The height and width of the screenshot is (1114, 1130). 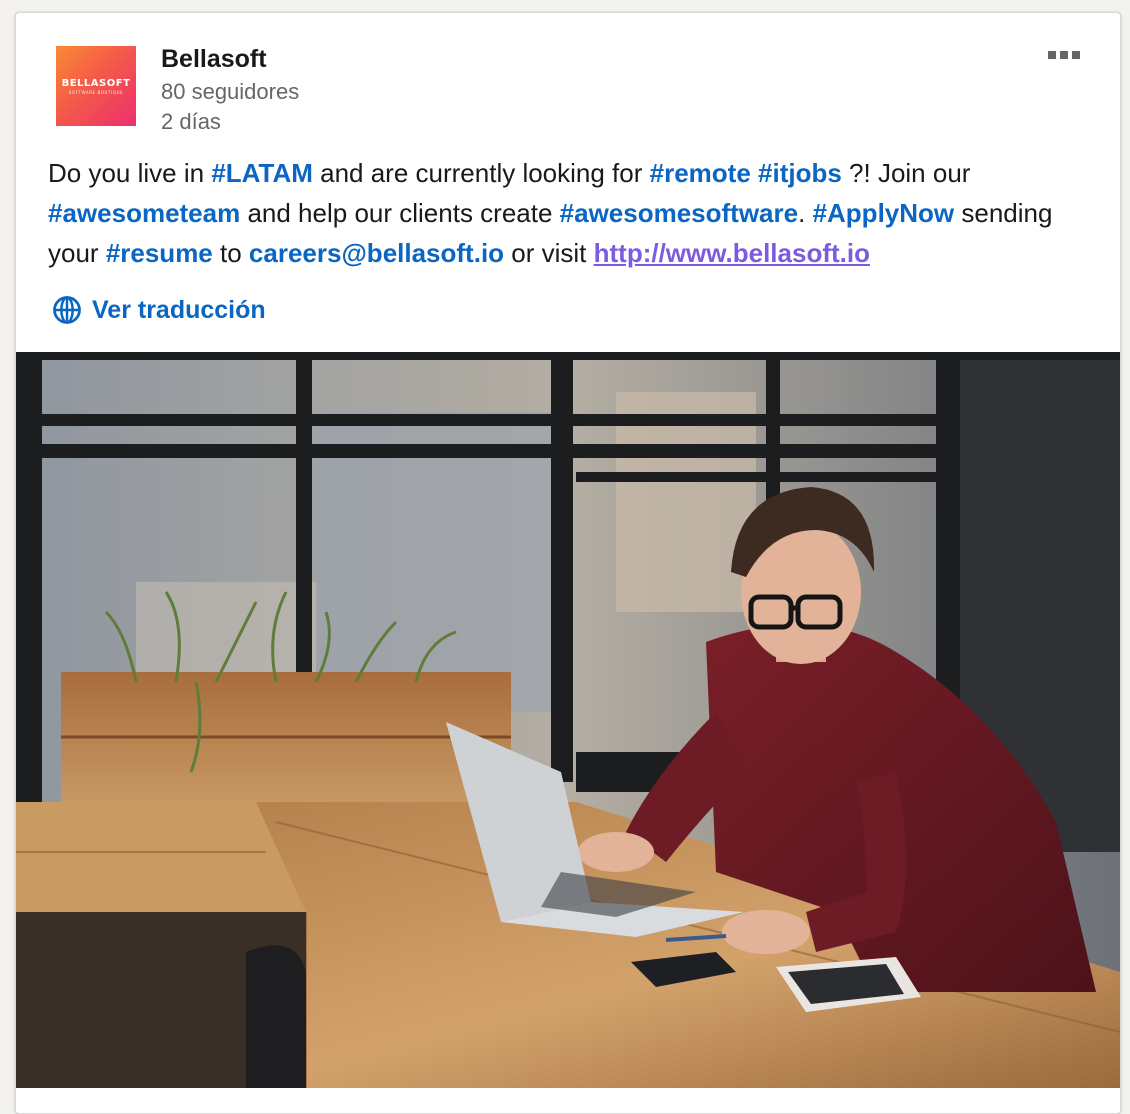 I want to click on post-text-segment, so click(x=754, y=173).